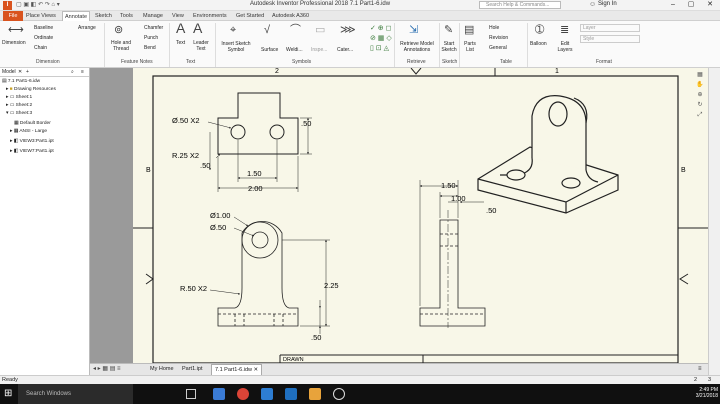  I want to click on parts-list-button: Parts List, so click(470, 47).